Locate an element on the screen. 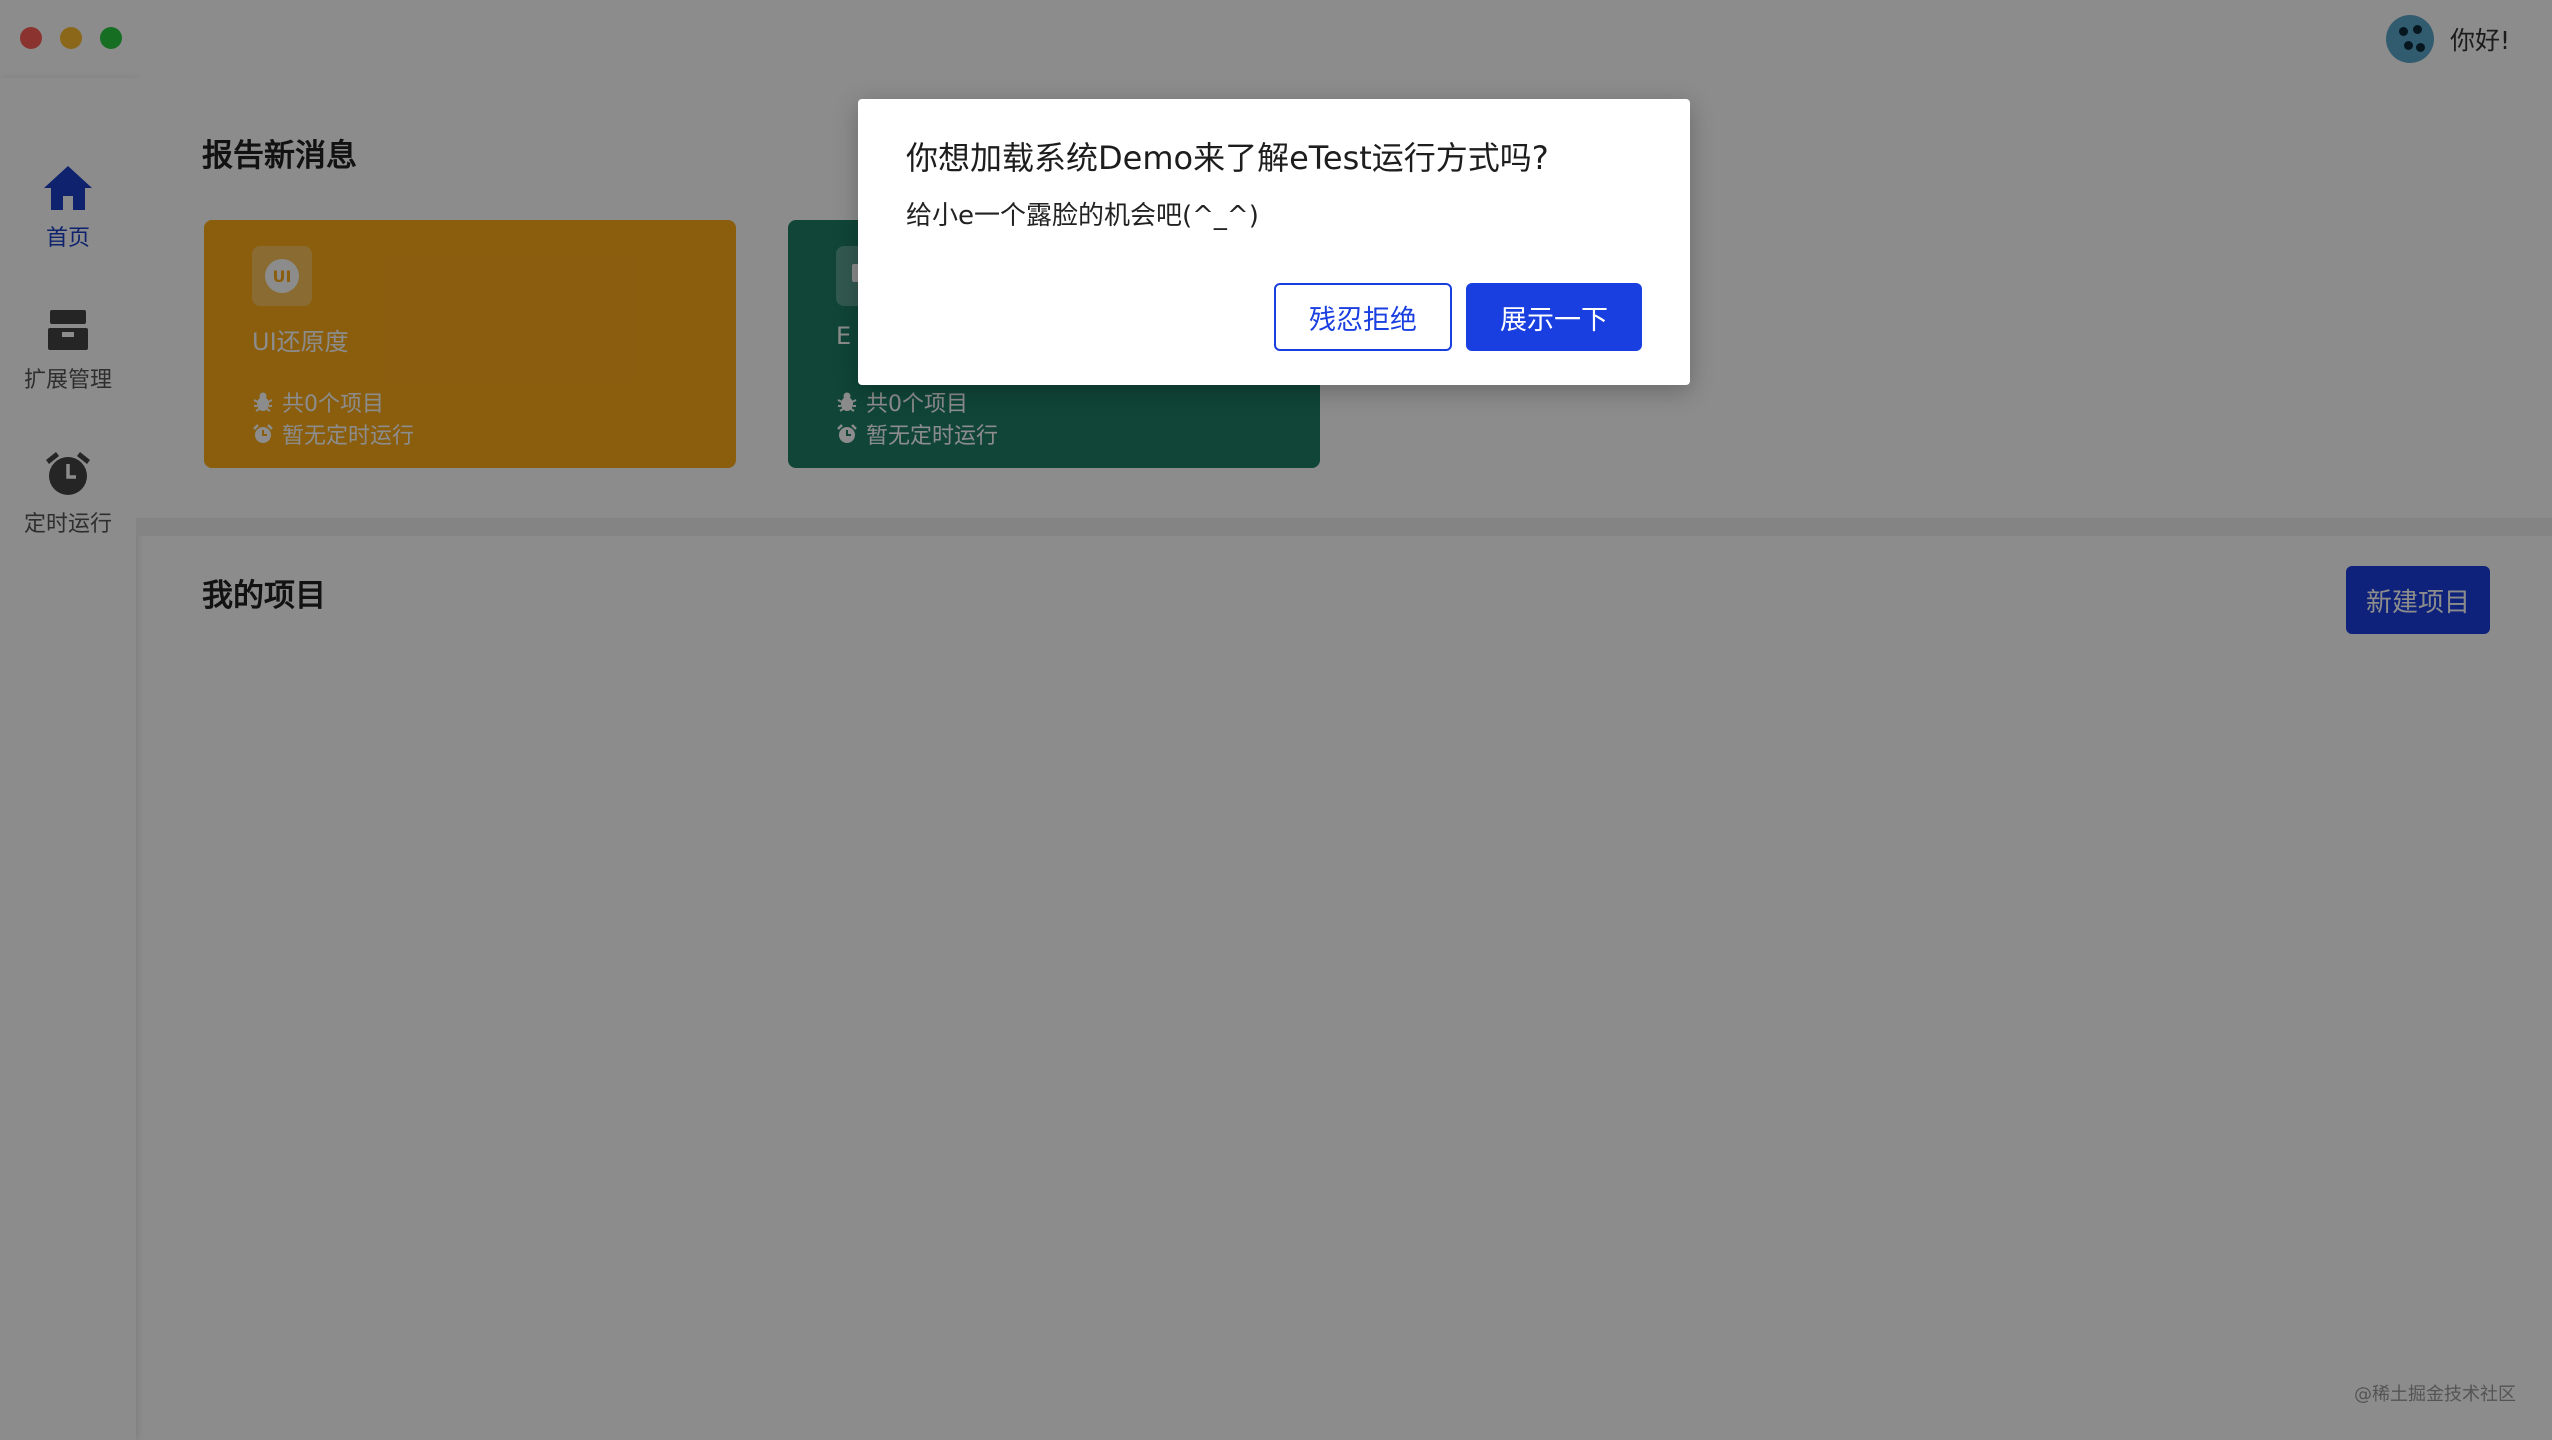 The image size is (2552, 1440). reject-button: 残忍拒绝 is located at coordinates (1363, 317).